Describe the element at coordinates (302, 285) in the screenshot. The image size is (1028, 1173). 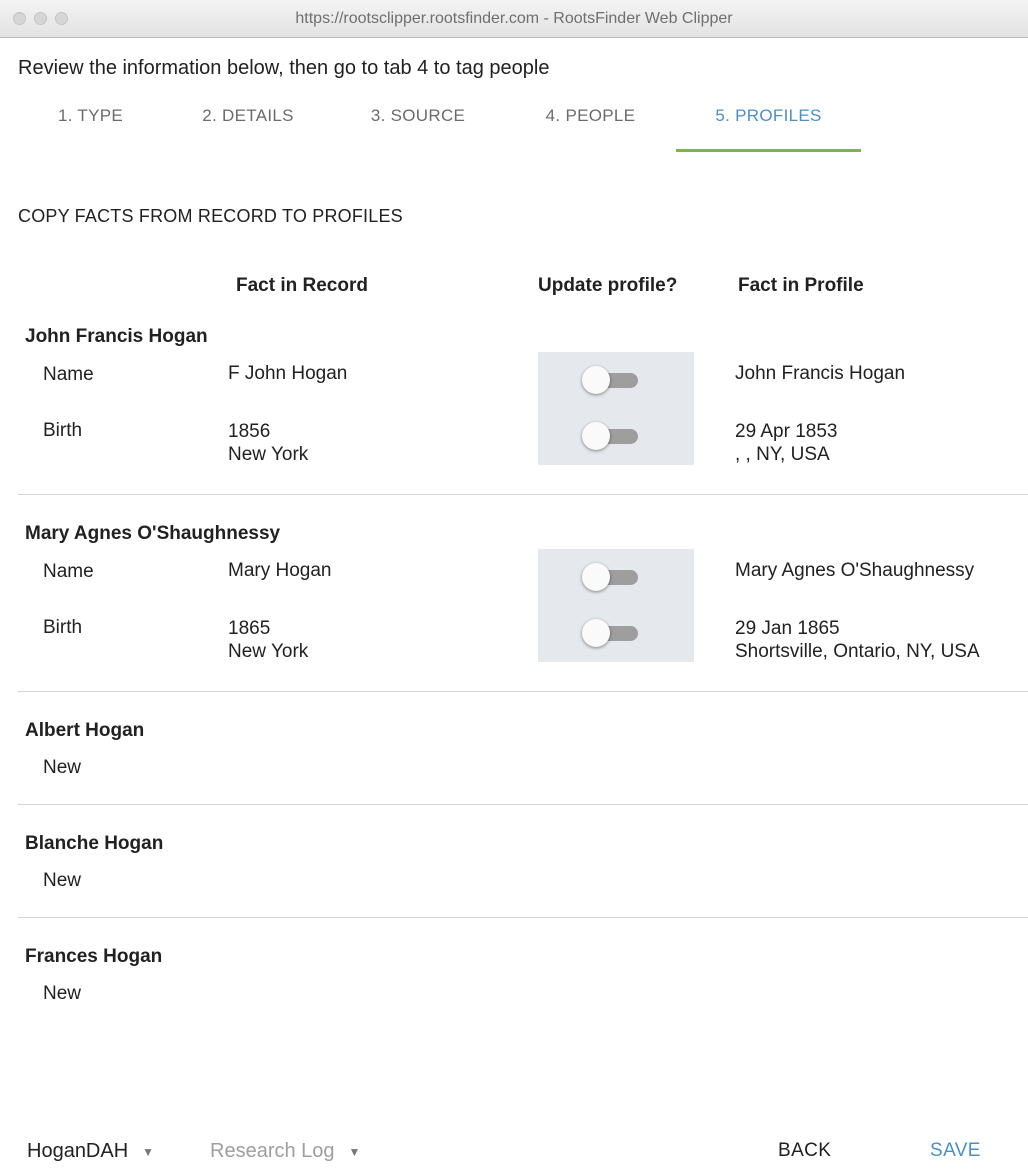
I see `column-header-fact-in-record: Fact in Record` at that location.